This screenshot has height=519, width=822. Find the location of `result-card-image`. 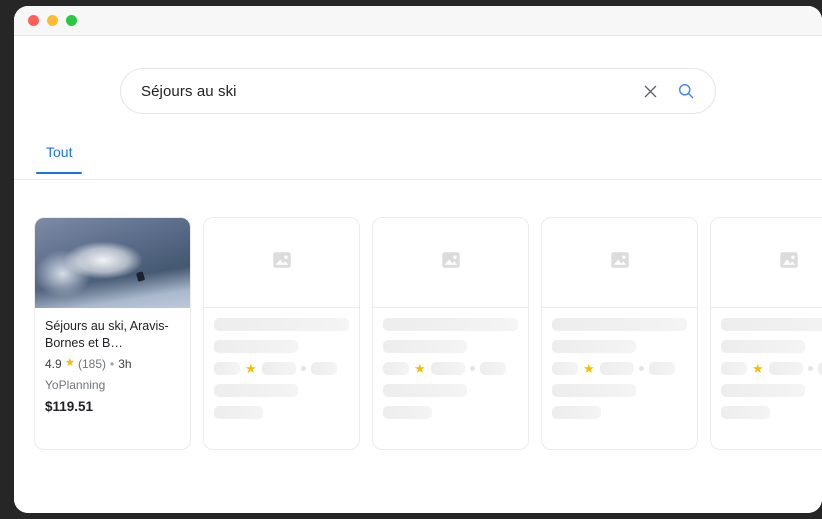

result-card-image is located at coordinates (112, 263).